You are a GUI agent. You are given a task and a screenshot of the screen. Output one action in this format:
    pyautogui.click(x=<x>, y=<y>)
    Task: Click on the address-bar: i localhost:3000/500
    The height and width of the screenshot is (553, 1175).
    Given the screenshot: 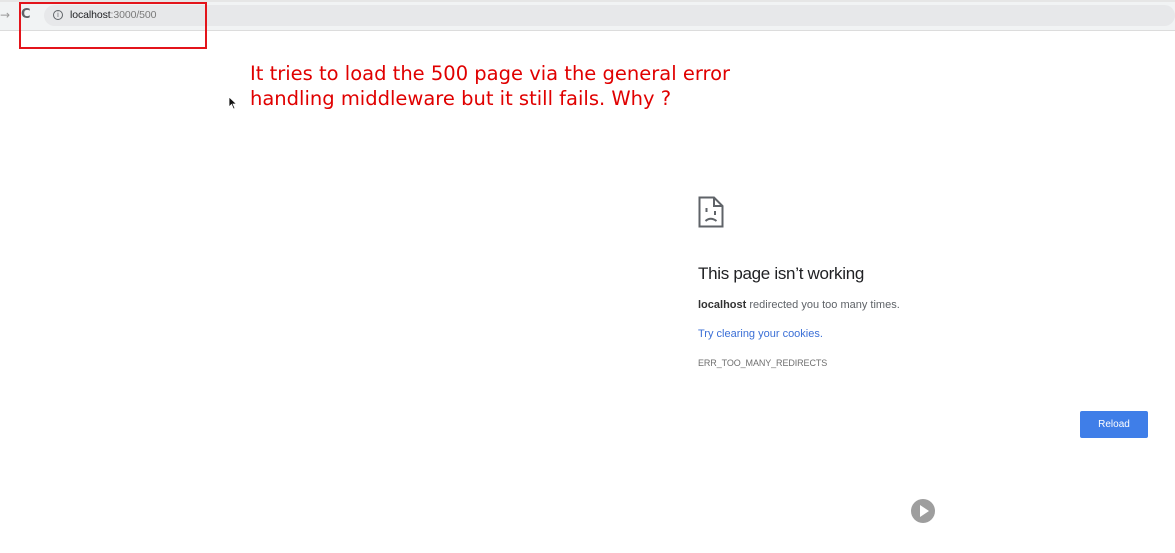 What is the action you would take?
    pyautogui.click(x=609, y=15)
    